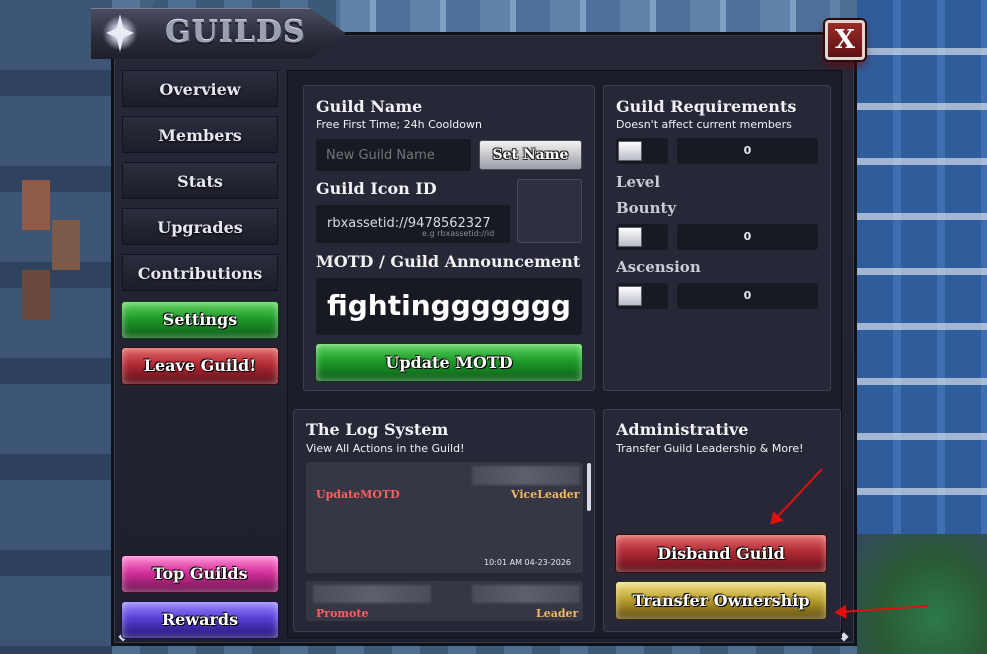  Describe the element at coordinates (200, 226) in the screenshot. I see `sidebar-item-upgrades: Upgrades` at that location.